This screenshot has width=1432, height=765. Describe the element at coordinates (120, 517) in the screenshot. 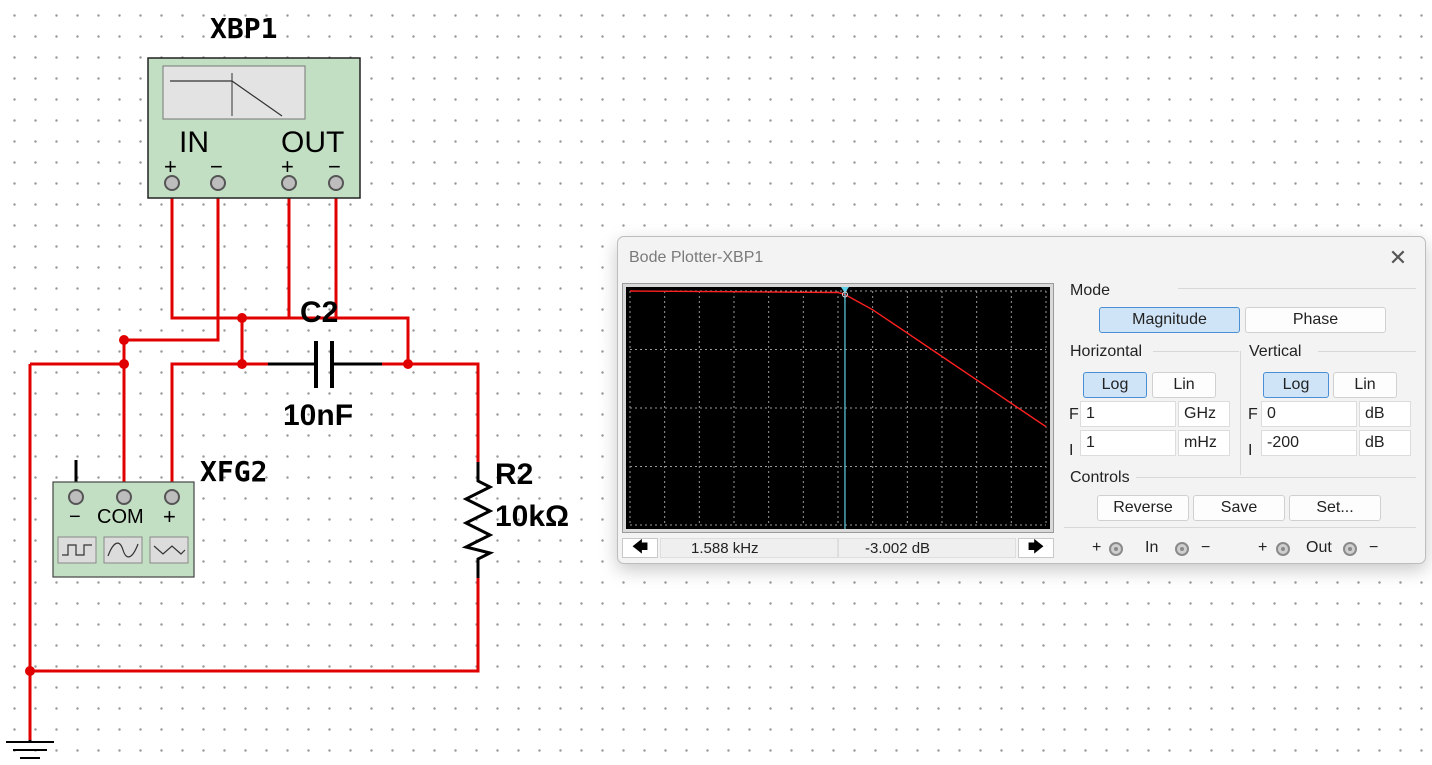

I see `fg-com-label: COM` at that location.